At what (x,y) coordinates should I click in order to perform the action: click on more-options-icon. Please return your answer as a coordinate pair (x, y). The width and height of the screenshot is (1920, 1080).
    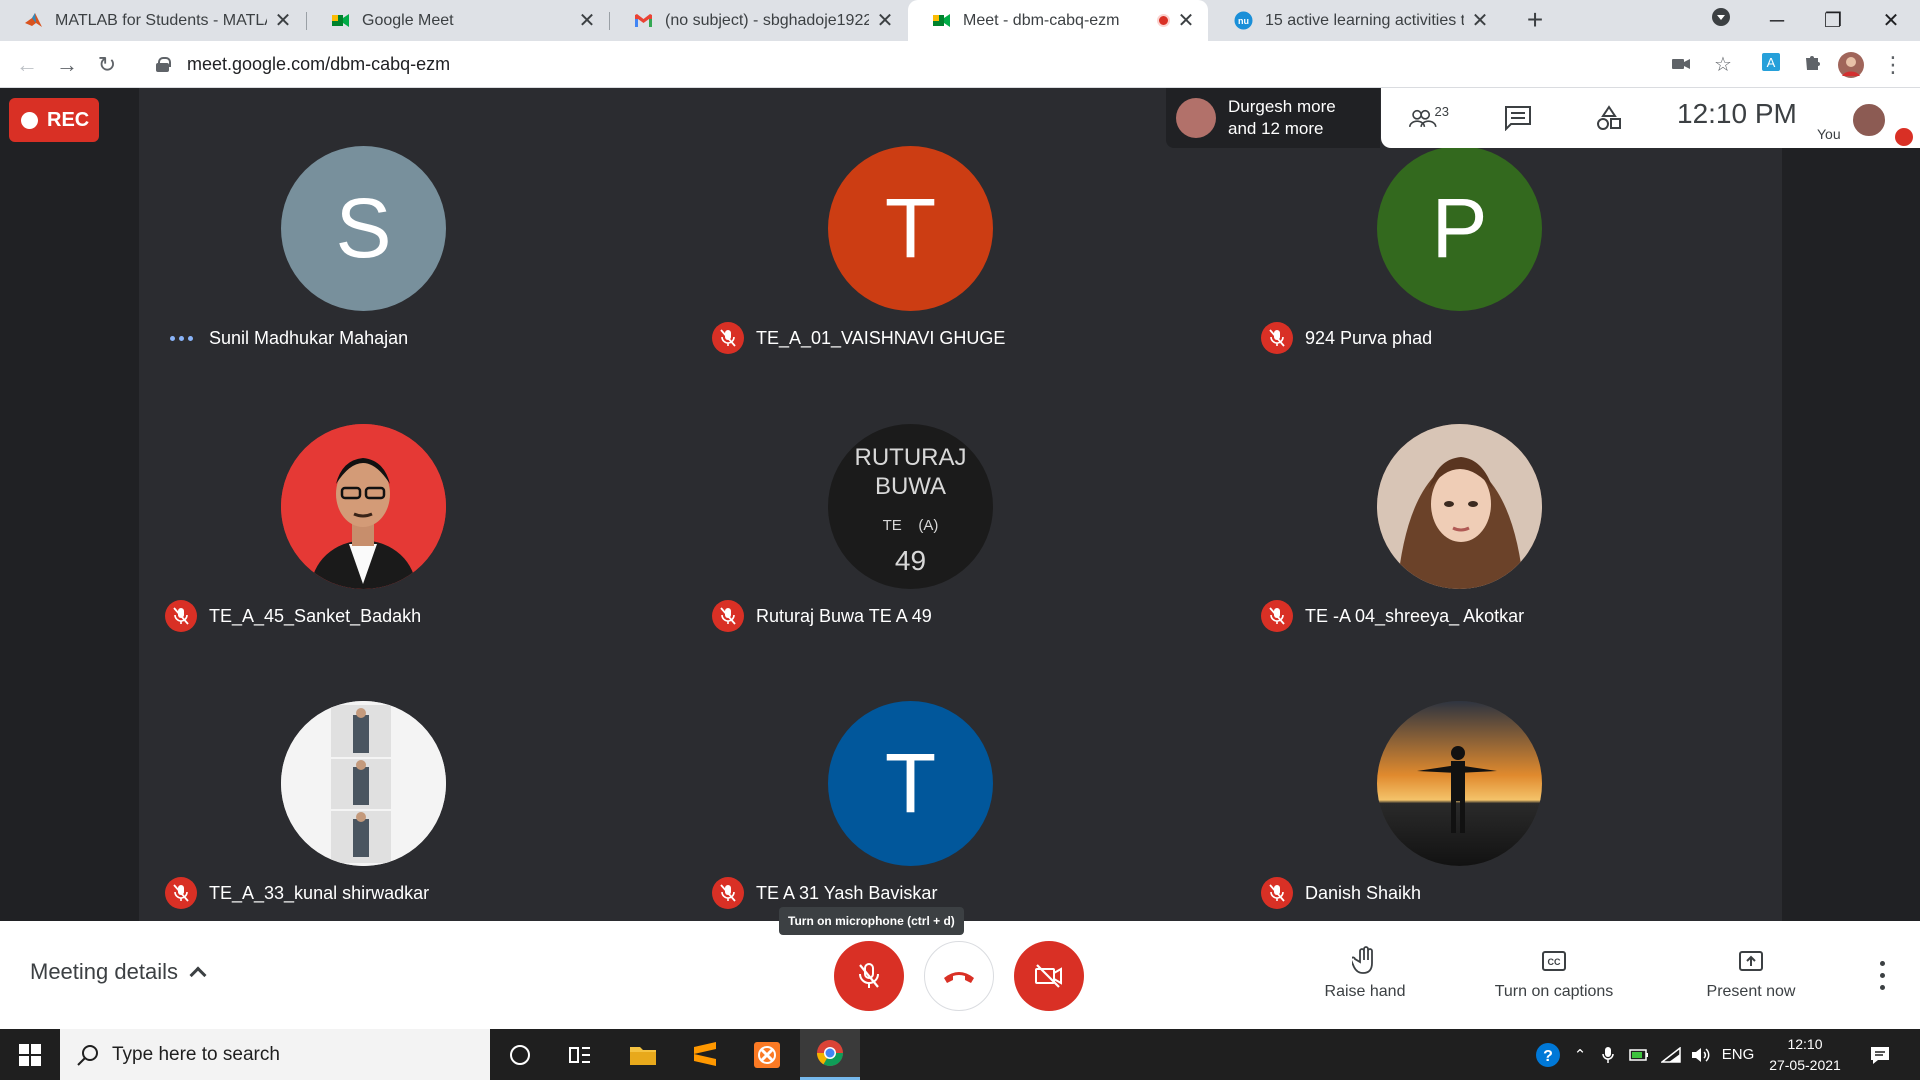
    Looking at the image, I should click on (1882, 975).